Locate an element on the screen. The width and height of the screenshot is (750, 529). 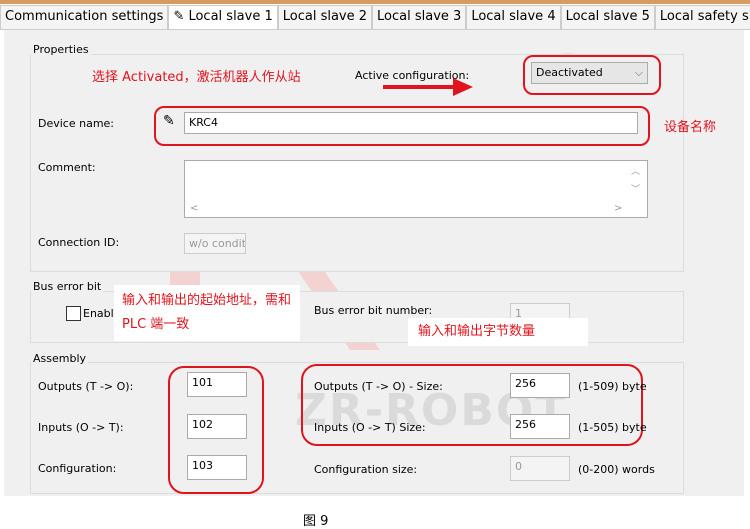
inputs-input: 102 is located at coordinates (217, 426).